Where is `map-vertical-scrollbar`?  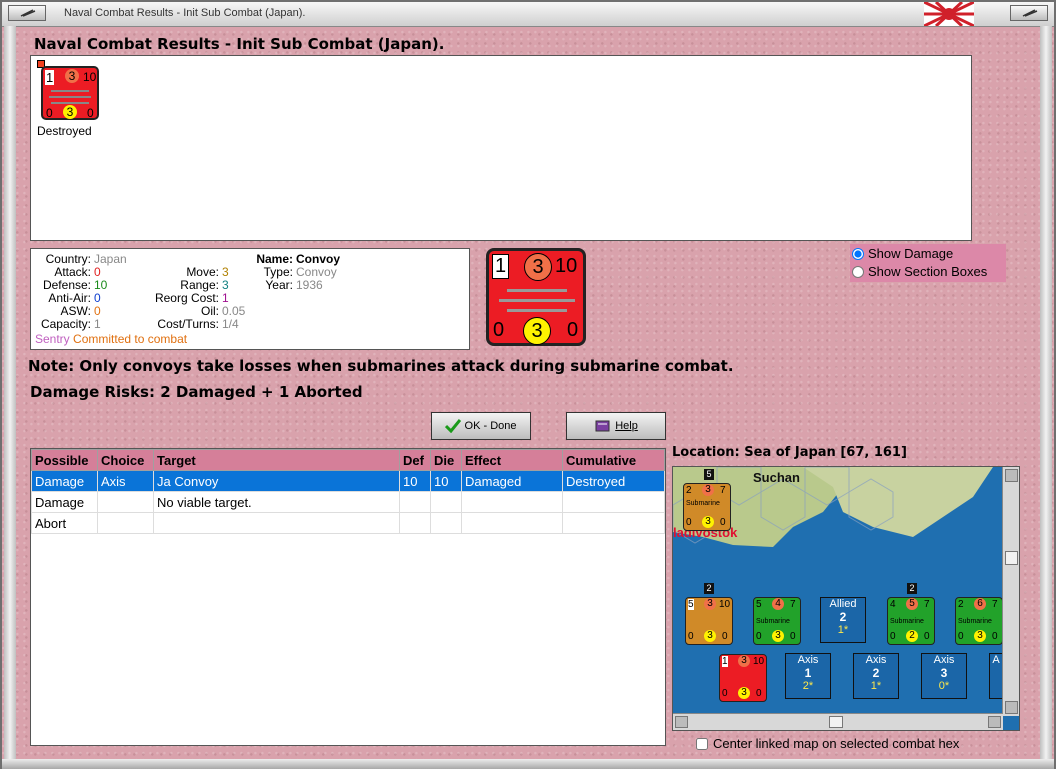 map-vertical-scrollbar is located at coordinates (1010, 591).